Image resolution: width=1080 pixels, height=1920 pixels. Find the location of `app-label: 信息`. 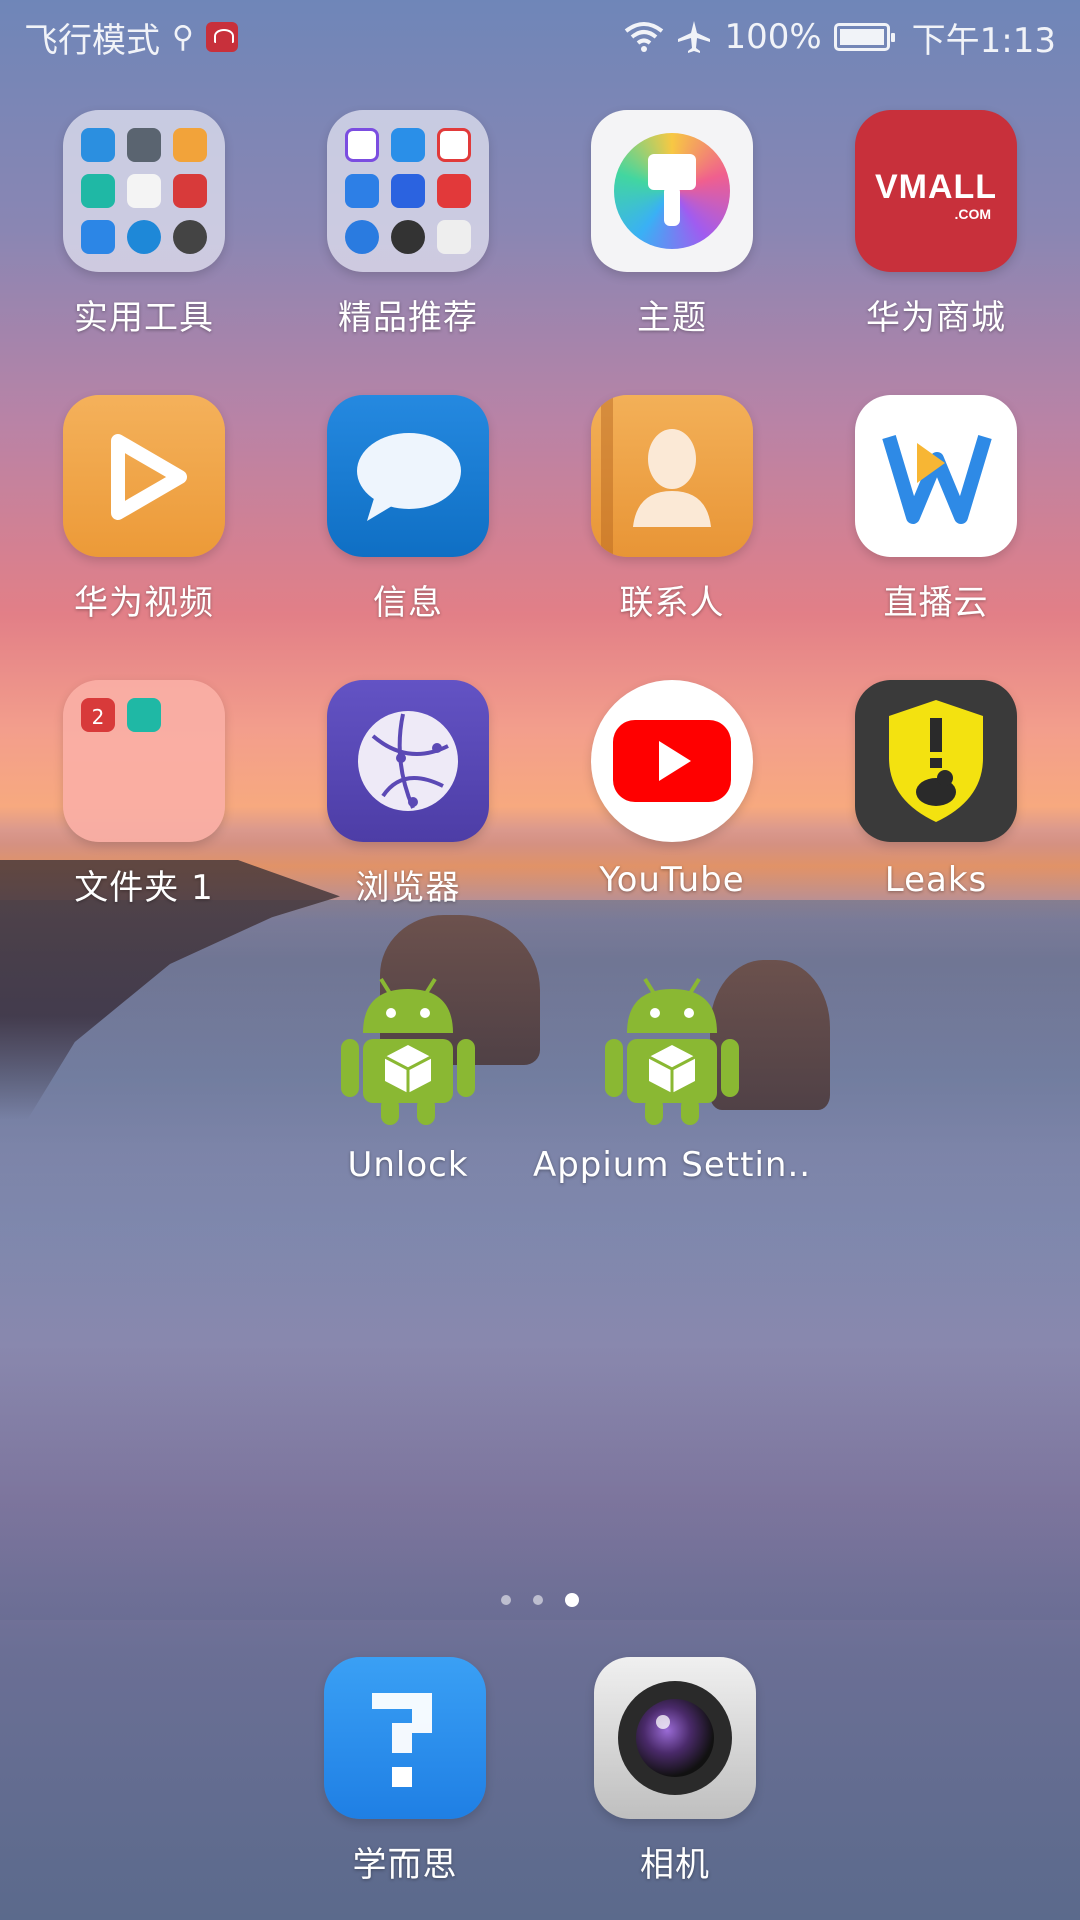

app-label: 信息 is located at coordinates (408, 603).